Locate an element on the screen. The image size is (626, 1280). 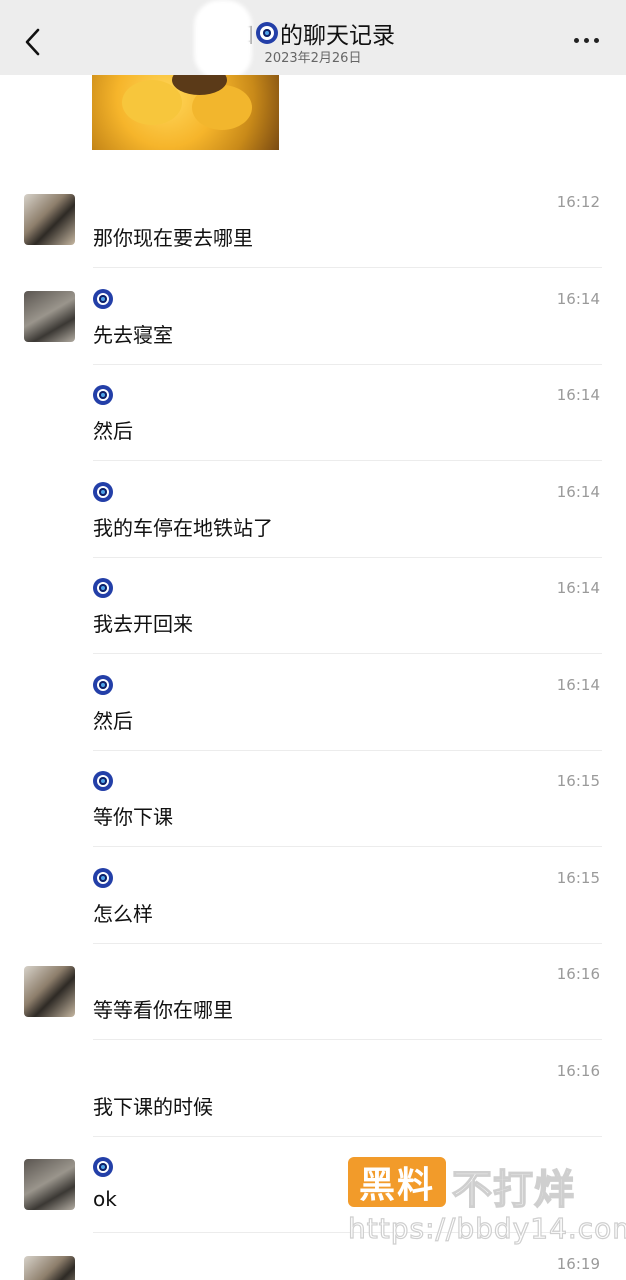
message-text: 先去寝室 is located at coordinates (133, 335).